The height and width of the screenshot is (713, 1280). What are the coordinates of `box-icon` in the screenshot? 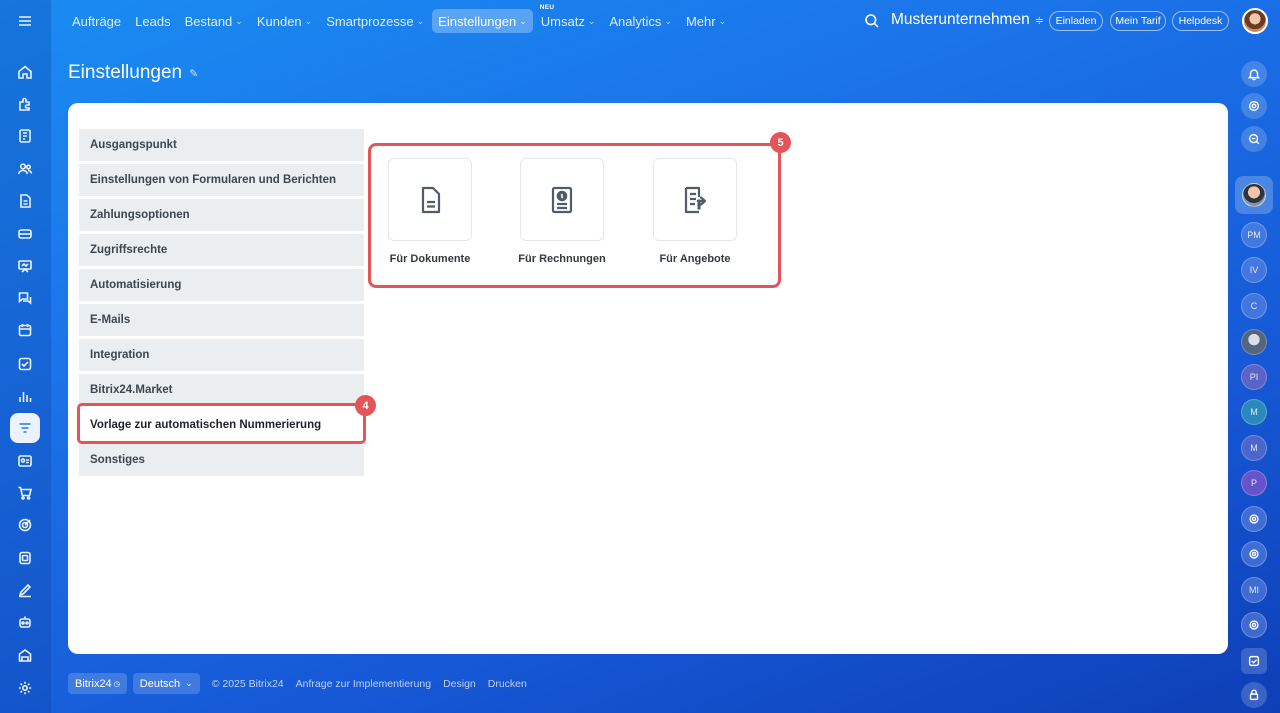 It's located at (25, 558).